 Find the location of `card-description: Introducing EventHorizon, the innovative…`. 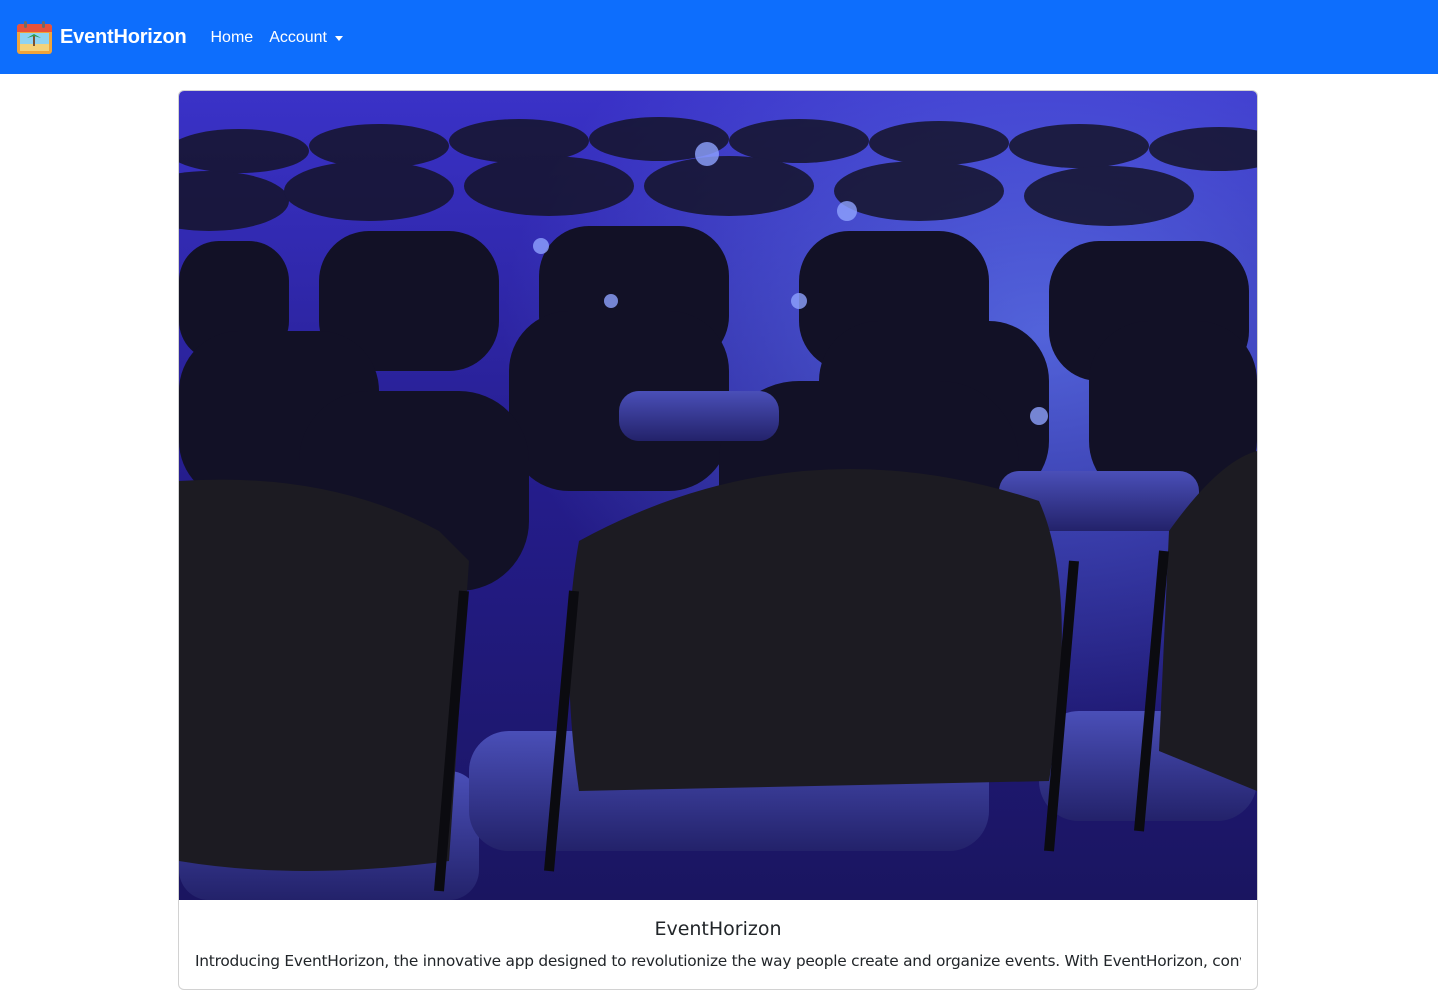

card-description: Introducing EventHorizon, the innovative… is located at coordinates (718, 961).